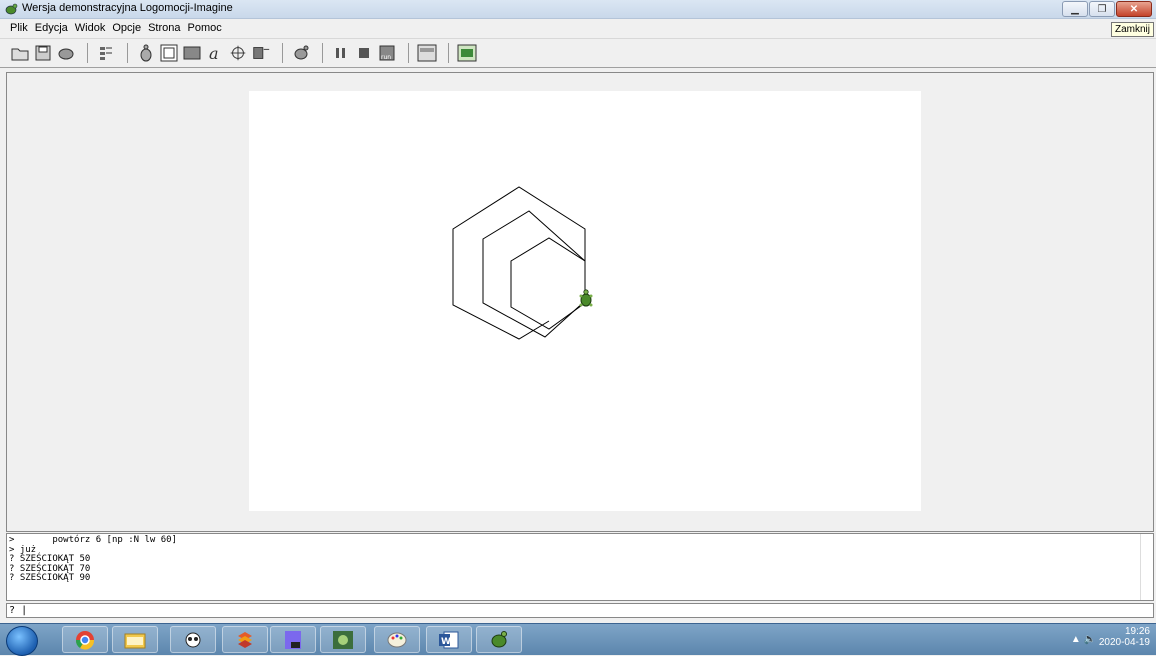  Describe the element at coordinates (23, 549) in the screenshot. I see `history-line: > już` at that location.